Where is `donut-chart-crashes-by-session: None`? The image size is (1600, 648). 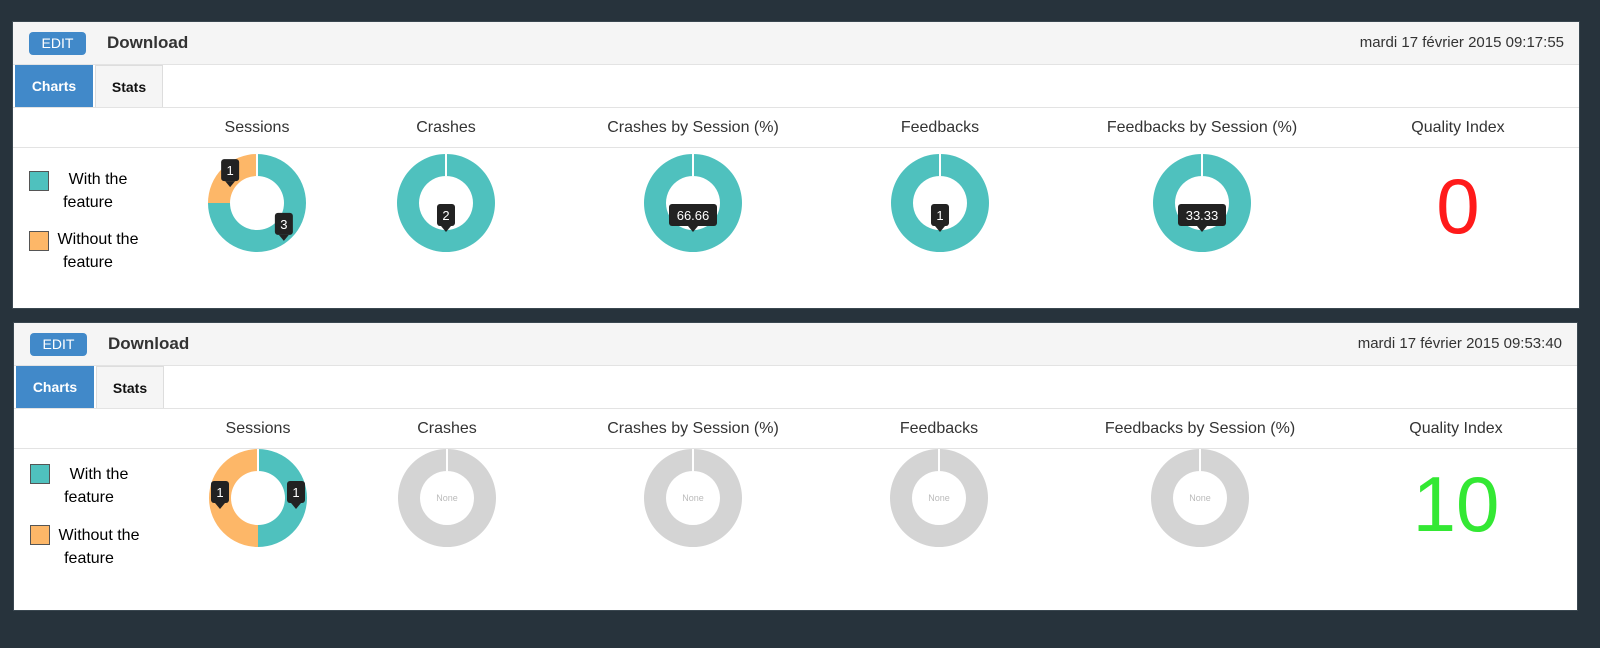
donut-chart-crashes-by-session: None is located at coordinates (693, 498).